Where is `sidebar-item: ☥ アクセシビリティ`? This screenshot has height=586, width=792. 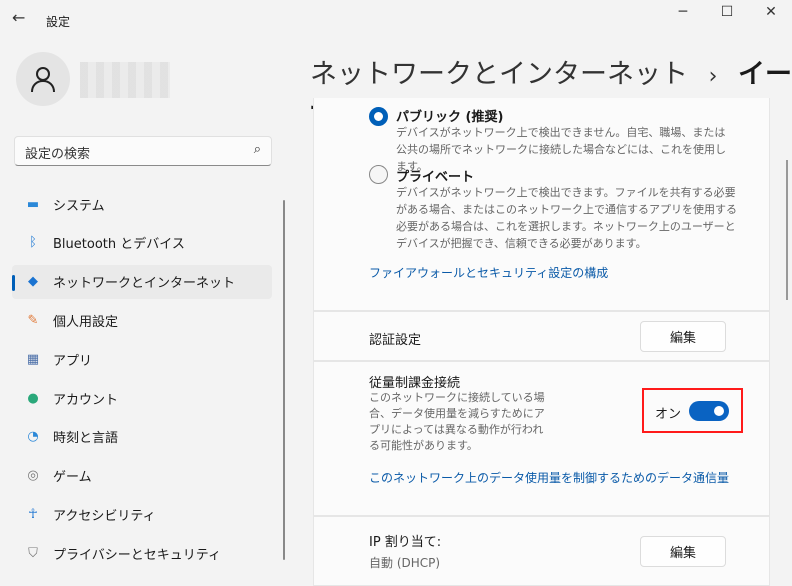
sidebar-item: ☥ アクセシビリティ is located at coordinates (142, 514).